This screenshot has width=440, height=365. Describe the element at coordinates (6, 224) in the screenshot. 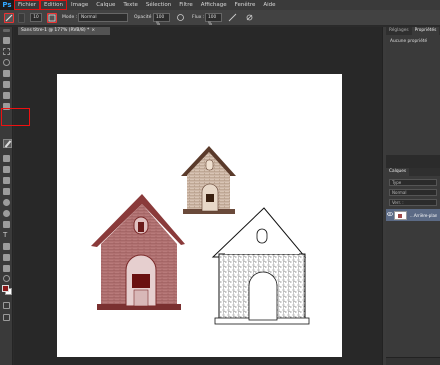

I see `pen-tool` at that location.